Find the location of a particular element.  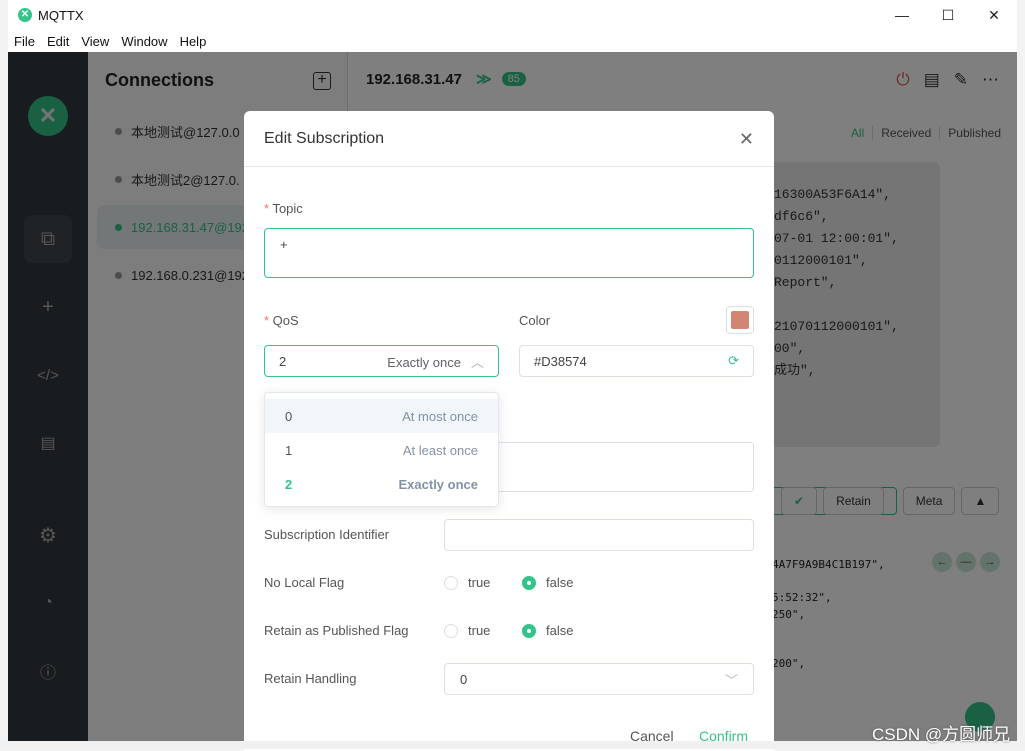

menu-file: File is located at coordinates (24, 41).